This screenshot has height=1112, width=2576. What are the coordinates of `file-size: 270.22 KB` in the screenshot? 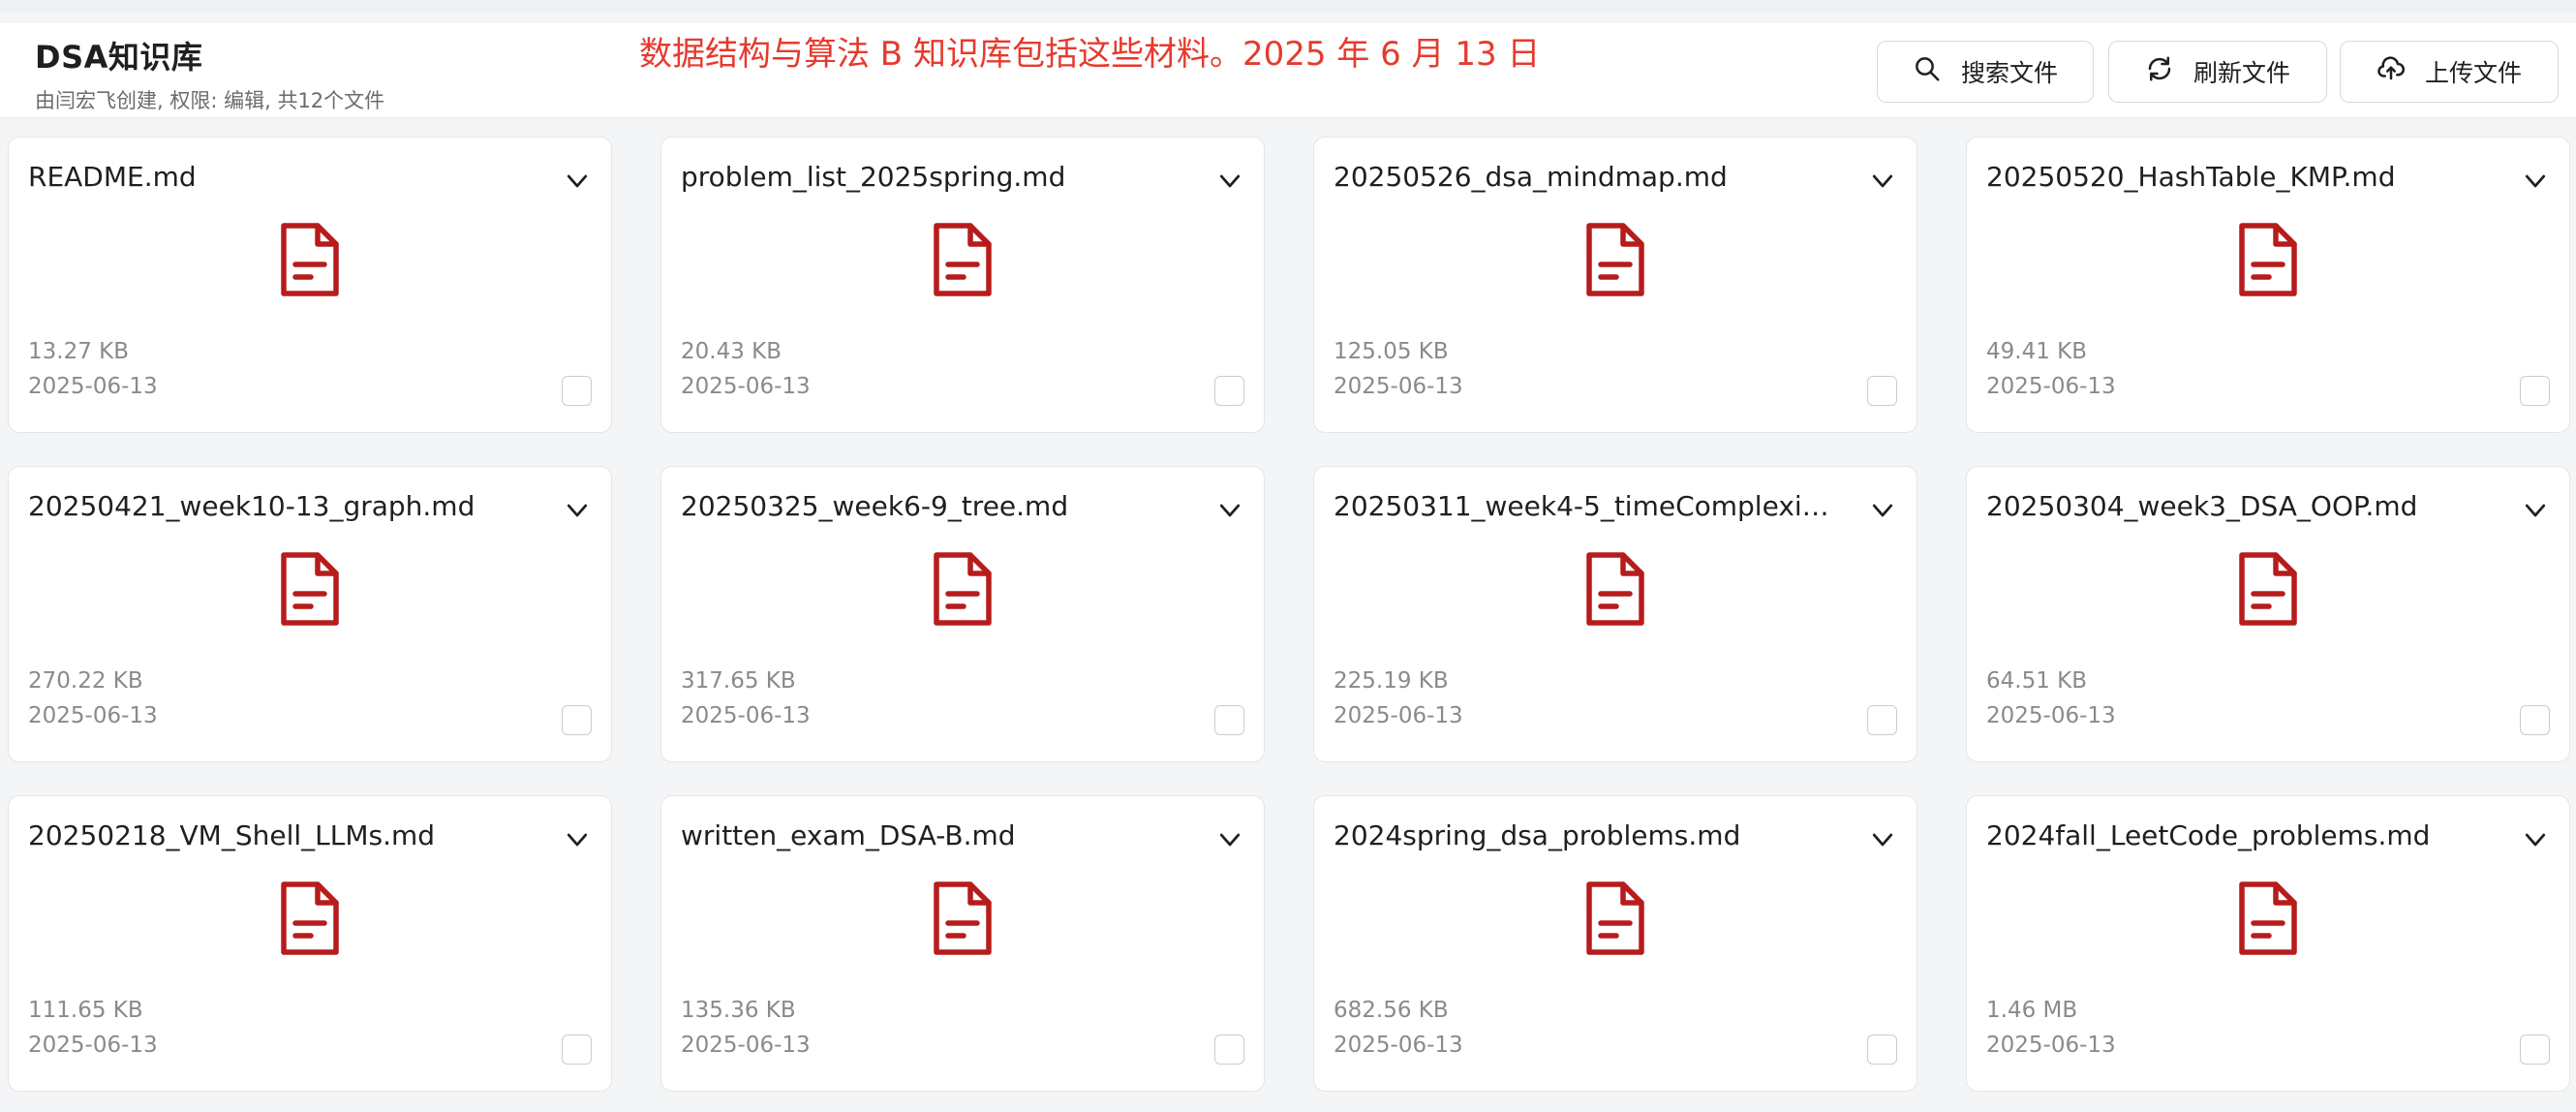 It's located at (85, 681).